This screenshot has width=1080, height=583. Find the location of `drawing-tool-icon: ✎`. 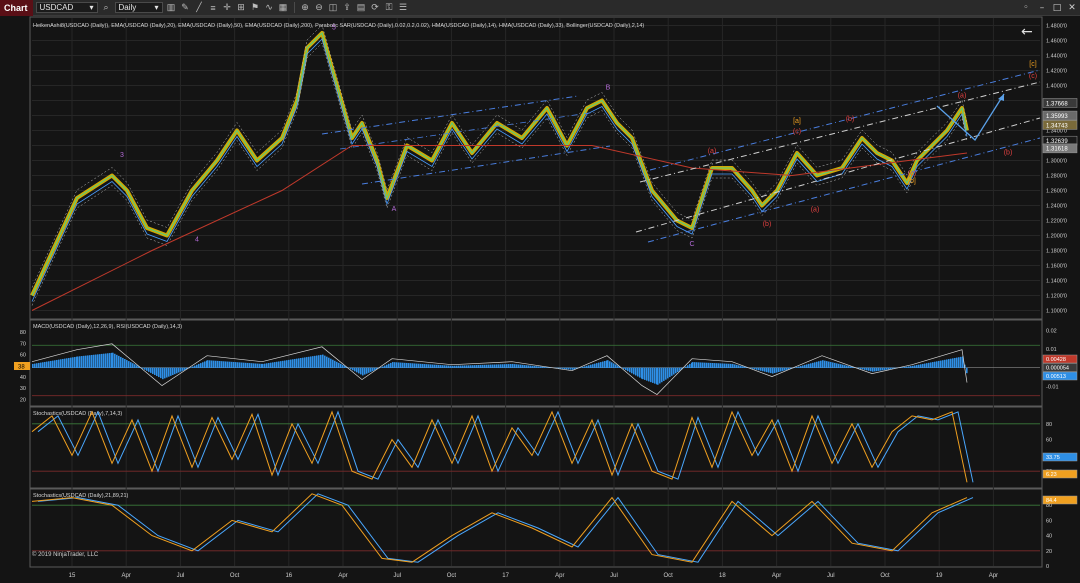

drawing-tool-icon: ✎ is located at coordinates (185, 7).